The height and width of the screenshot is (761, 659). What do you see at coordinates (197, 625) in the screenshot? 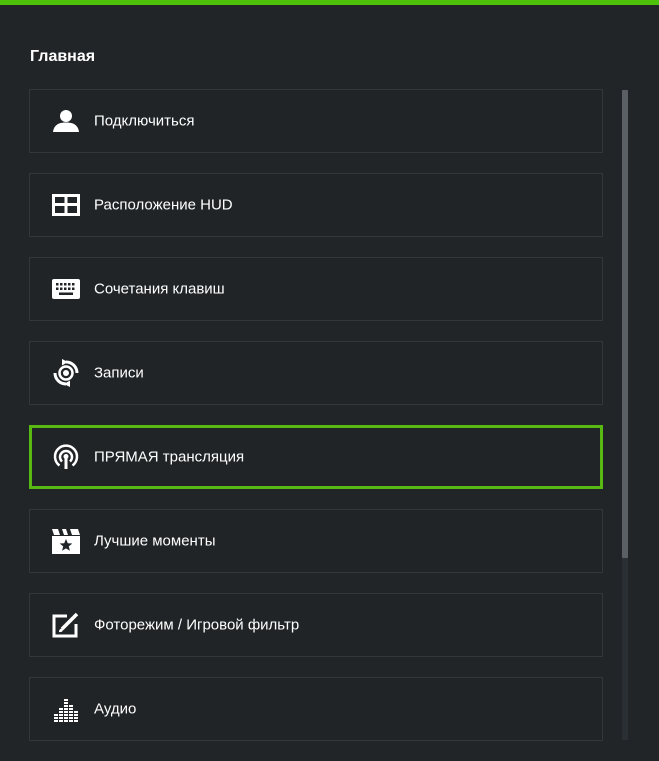
I see `menu-item-label: Фоторежим / Игровой фильтр` at bounding box center [197, 625].